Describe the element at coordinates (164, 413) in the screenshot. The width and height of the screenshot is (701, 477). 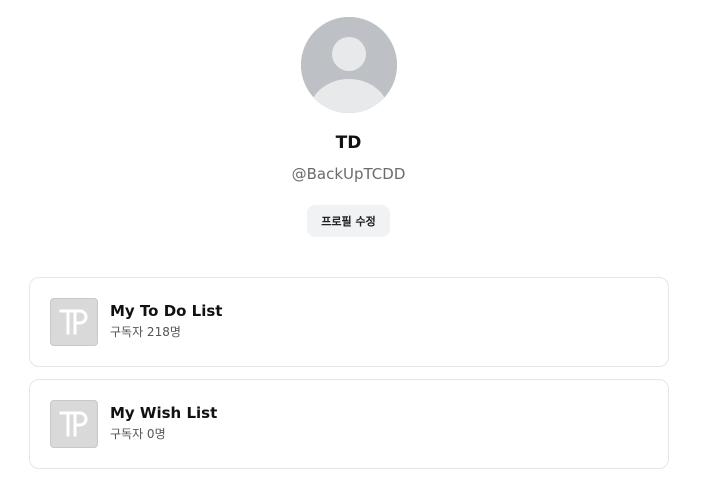
I see `list-title: My Wish List` at that location.